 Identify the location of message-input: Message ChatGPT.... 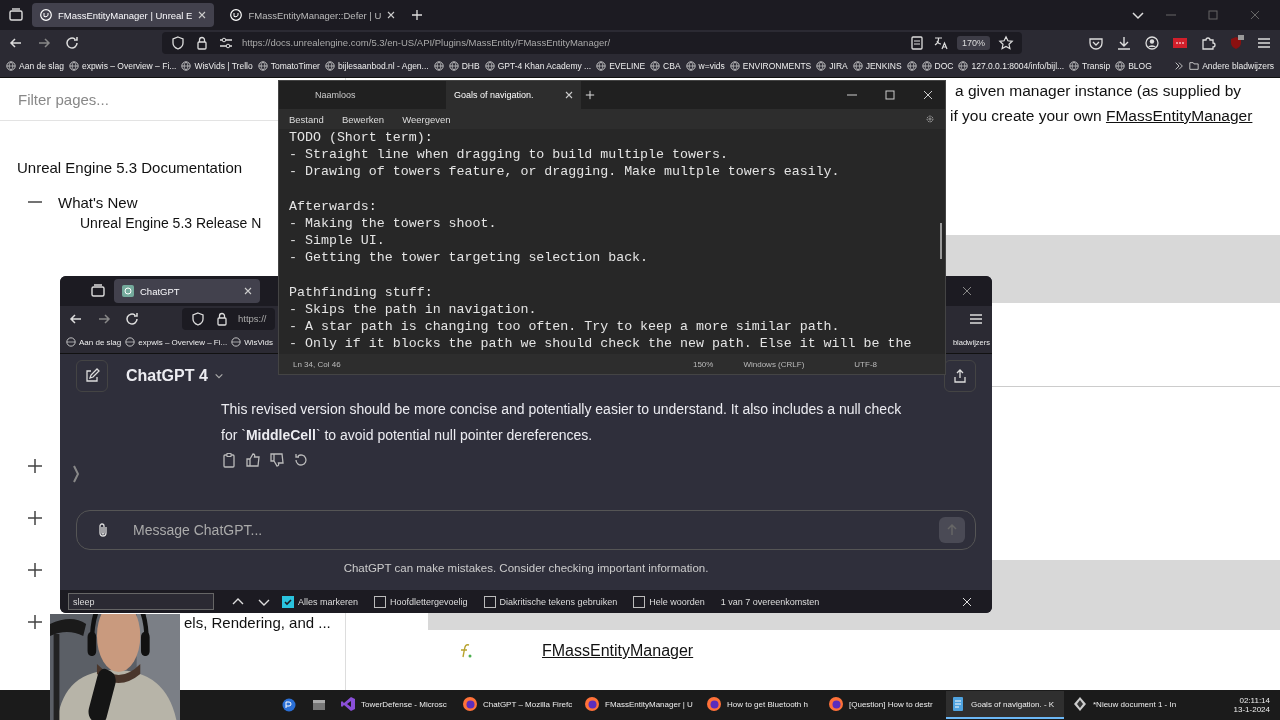
(525, 530).